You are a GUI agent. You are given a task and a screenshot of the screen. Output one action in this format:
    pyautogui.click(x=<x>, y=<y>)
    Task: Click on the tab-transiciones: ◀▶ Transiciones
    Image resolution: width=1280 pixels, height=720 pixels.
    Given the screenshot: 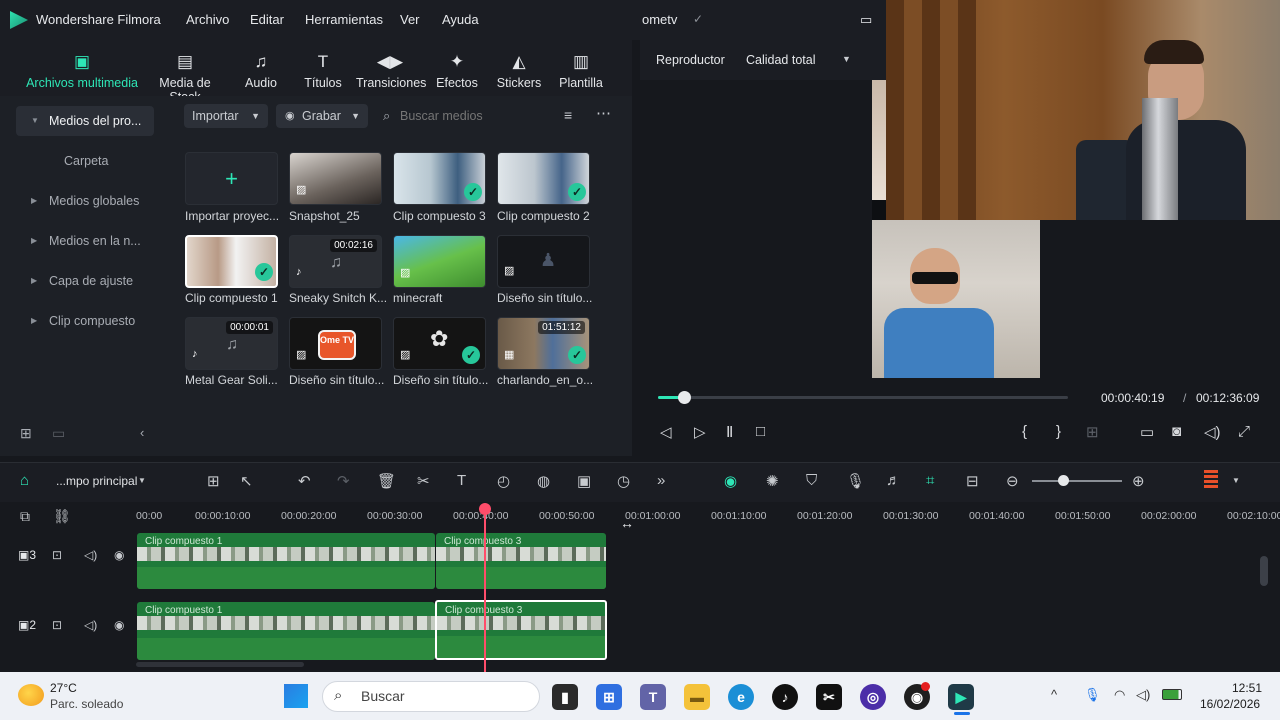 What is the action you would take?
    pyautogui.click(x=391, y=68)
    